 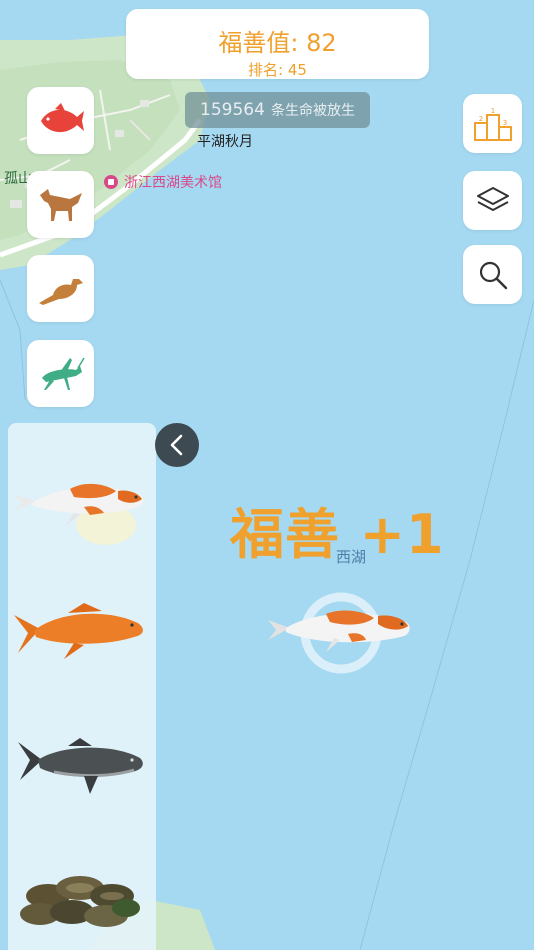 What do you see at coordinates (62, 117) in the screenshot?
I see `fish-icon` at bounding box center [62, 117].